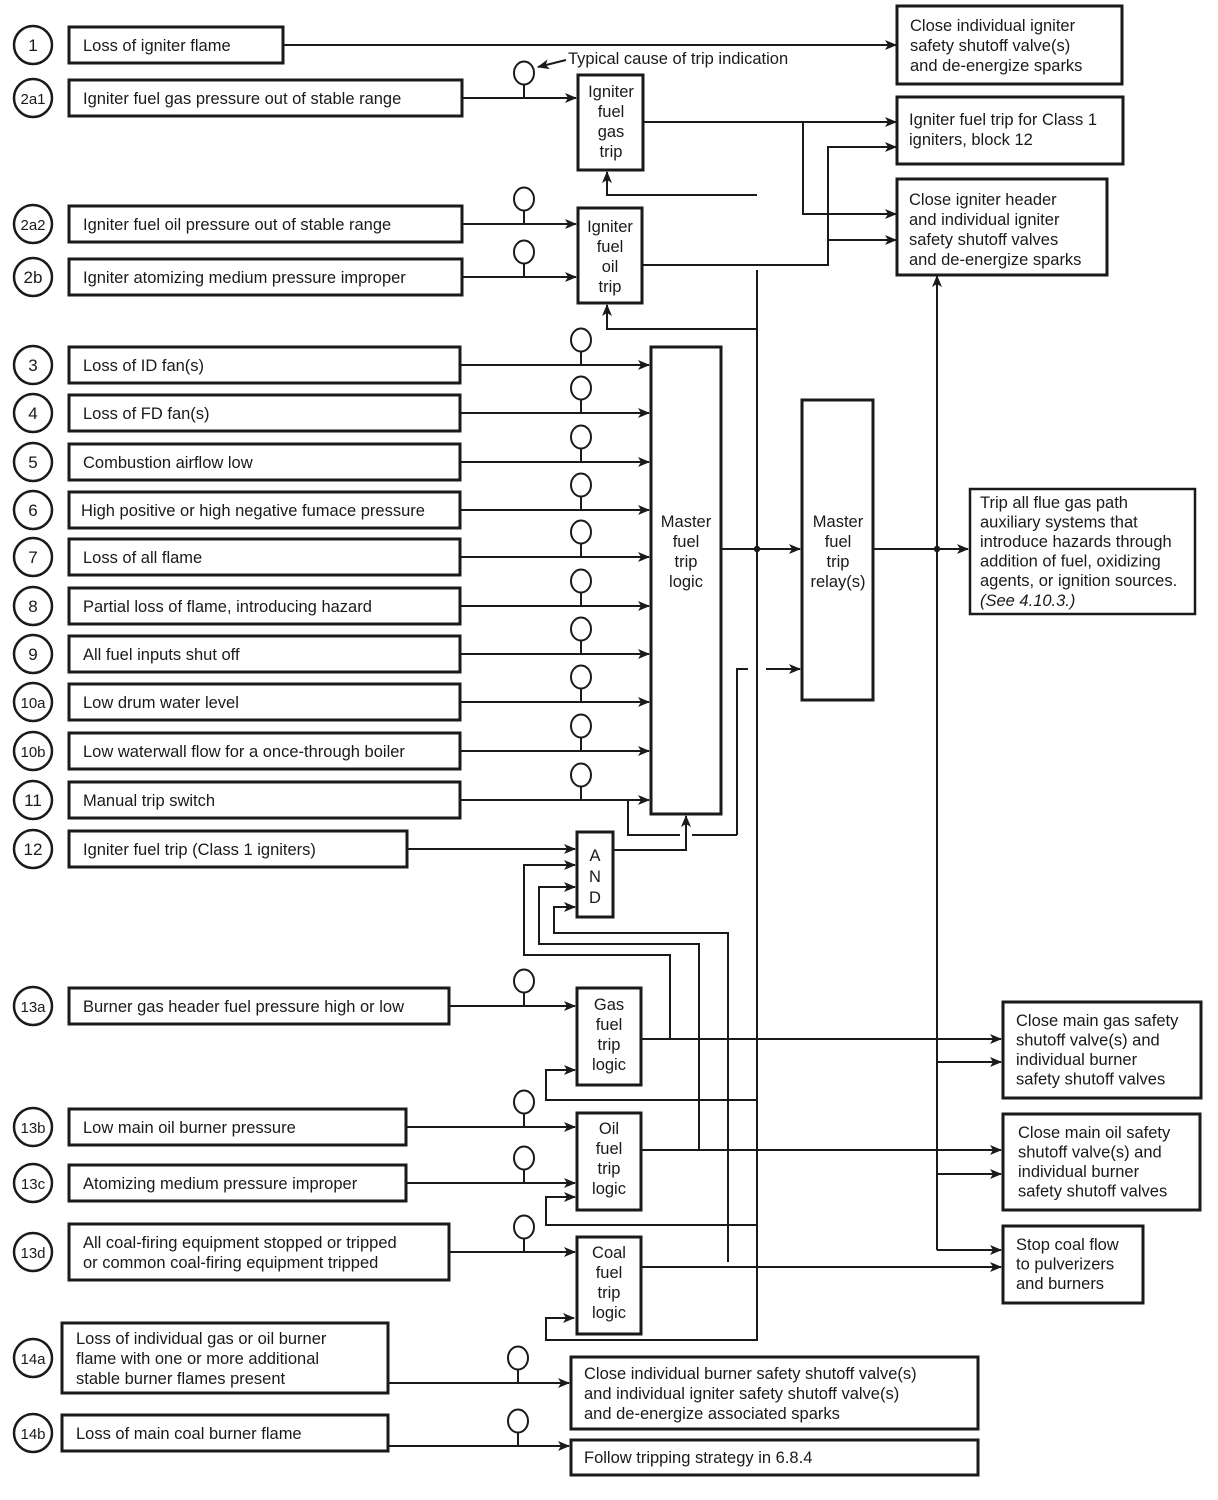 The image size is (1218, 1500). I want to click on input-condition-label: Low drum water level, so click(161, 703).